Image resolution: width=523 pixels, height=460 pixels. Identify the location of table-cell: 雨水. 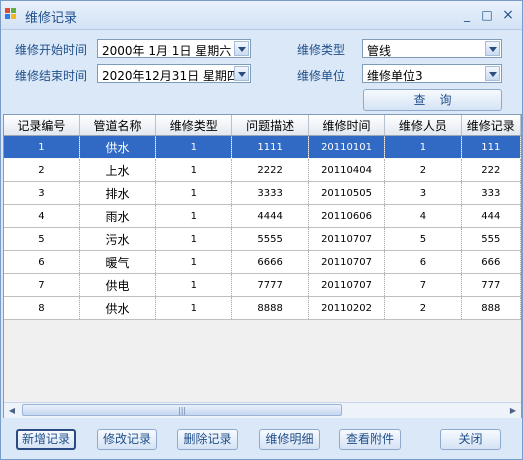
(118, 216).